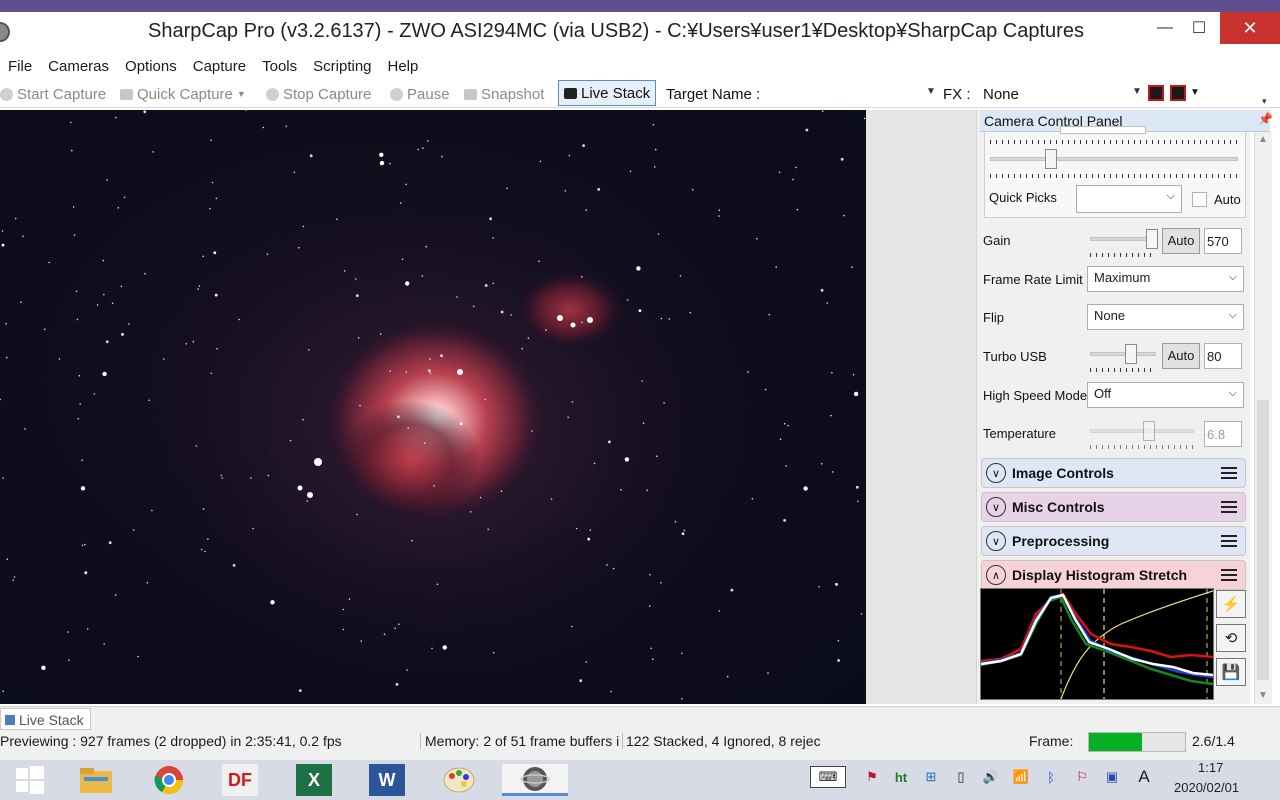 This screenshot has height=800, width=1280. What do you see at coordinates (1223, 356) in the screenshot?
I see `turbo-usb-value-input: 80` at bounding box center [1223, 356].